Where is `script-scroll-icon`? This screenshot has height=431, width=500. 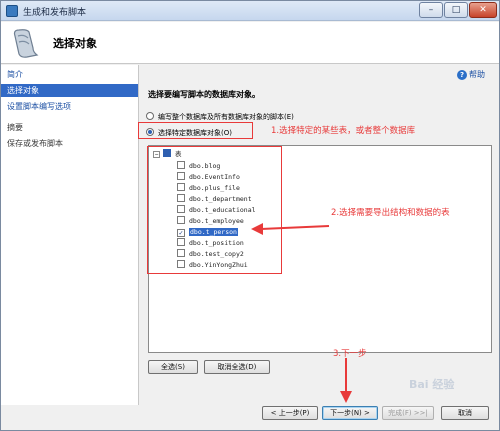
script-scroll-icon is located at coordinates (26, 43).